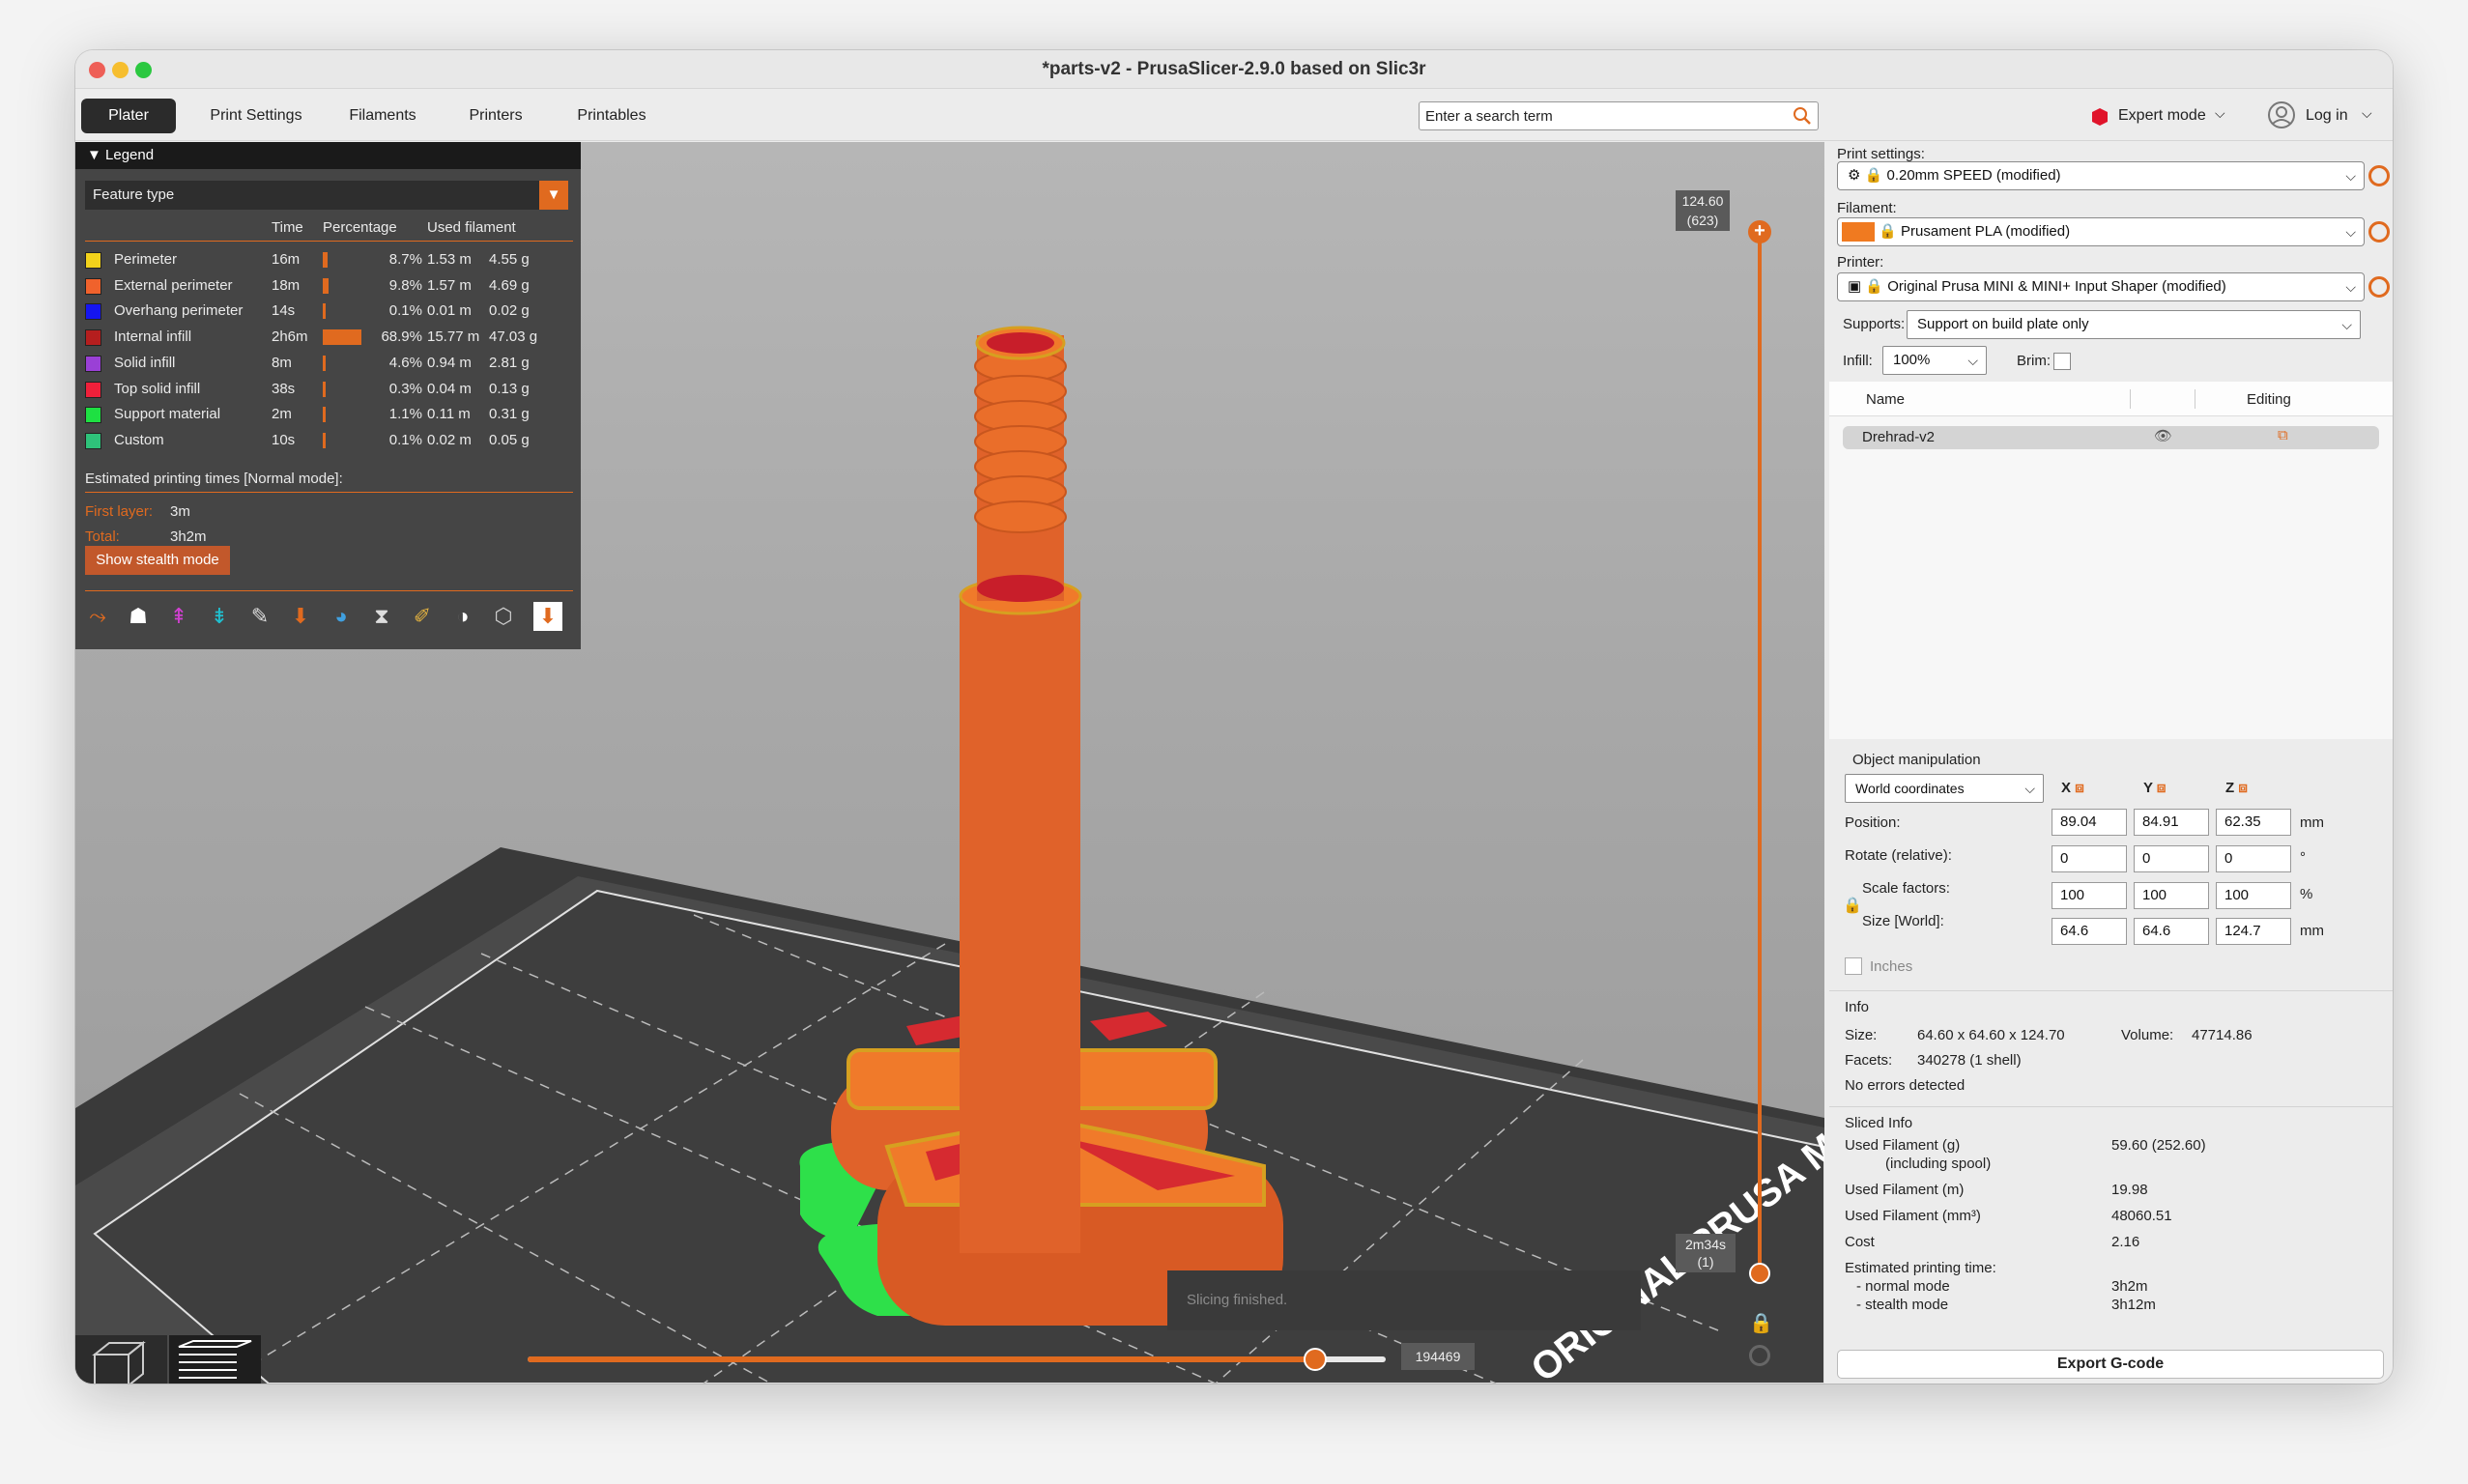  Describe the element at coordinates (290, 337) in the screenshot. I see `legend-time: 2h6m` at that location.